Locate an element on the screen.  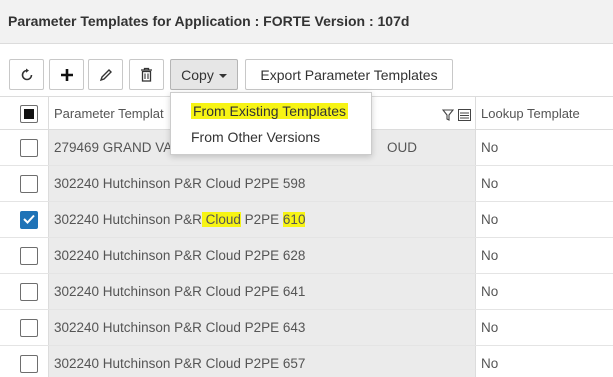
template-name: 279469 GRAND VA is located at coordinates (113, 147).